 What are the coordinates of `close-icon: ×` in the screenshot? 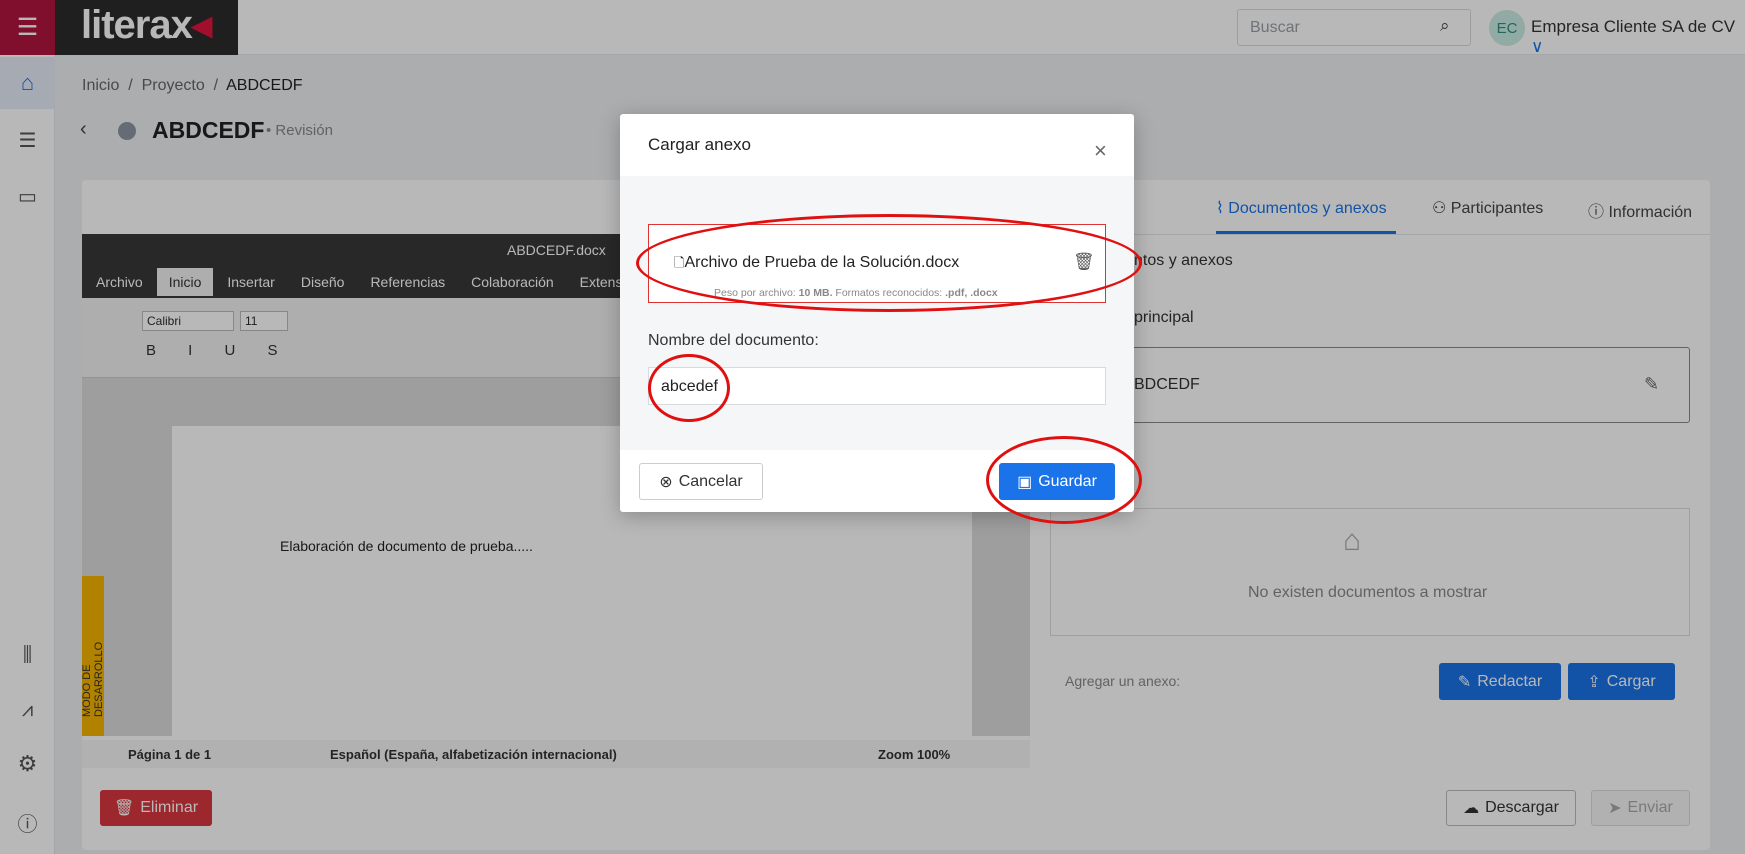 It's located at (1100, 151).